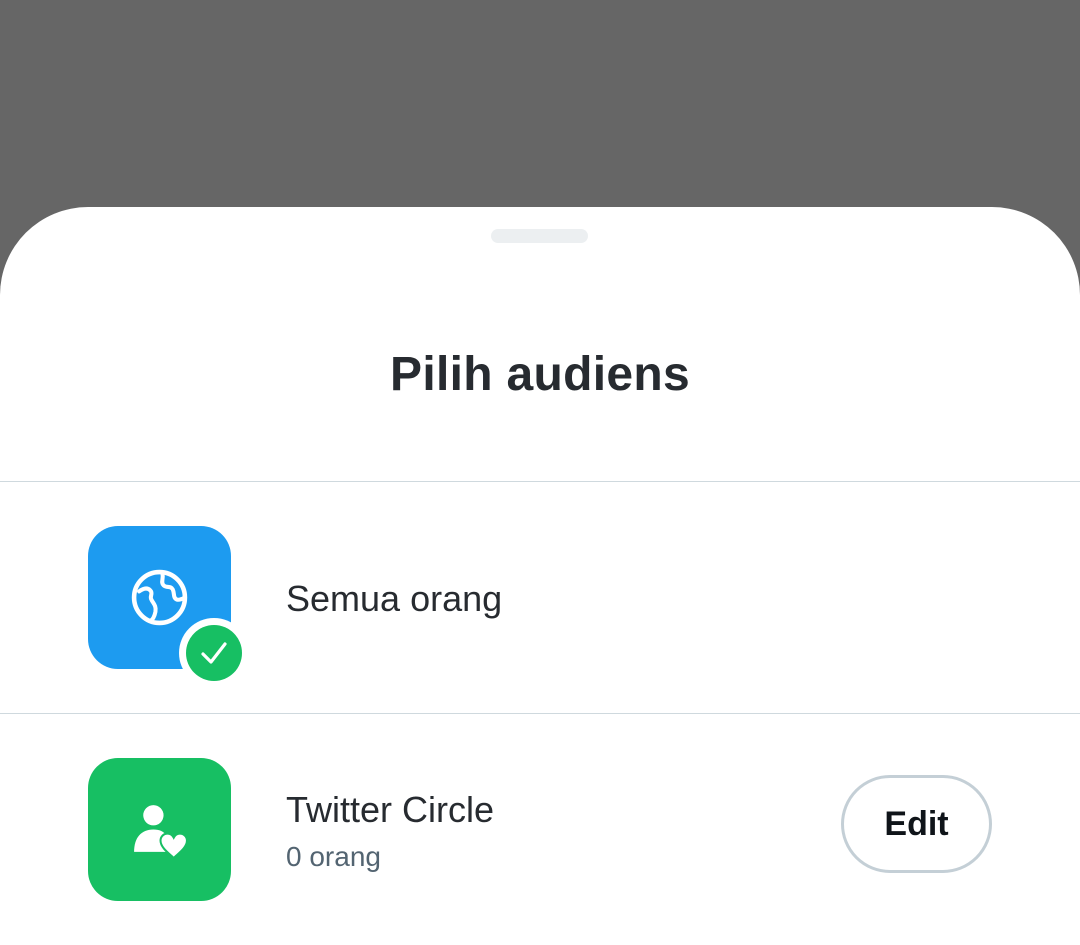 Image resolution: width=1080 pixels, height=945 pixels. What do you see at coordinates (539, 236) in the screenshot?
I see `sheet-drag-handle` at bounding box center [539, 236].